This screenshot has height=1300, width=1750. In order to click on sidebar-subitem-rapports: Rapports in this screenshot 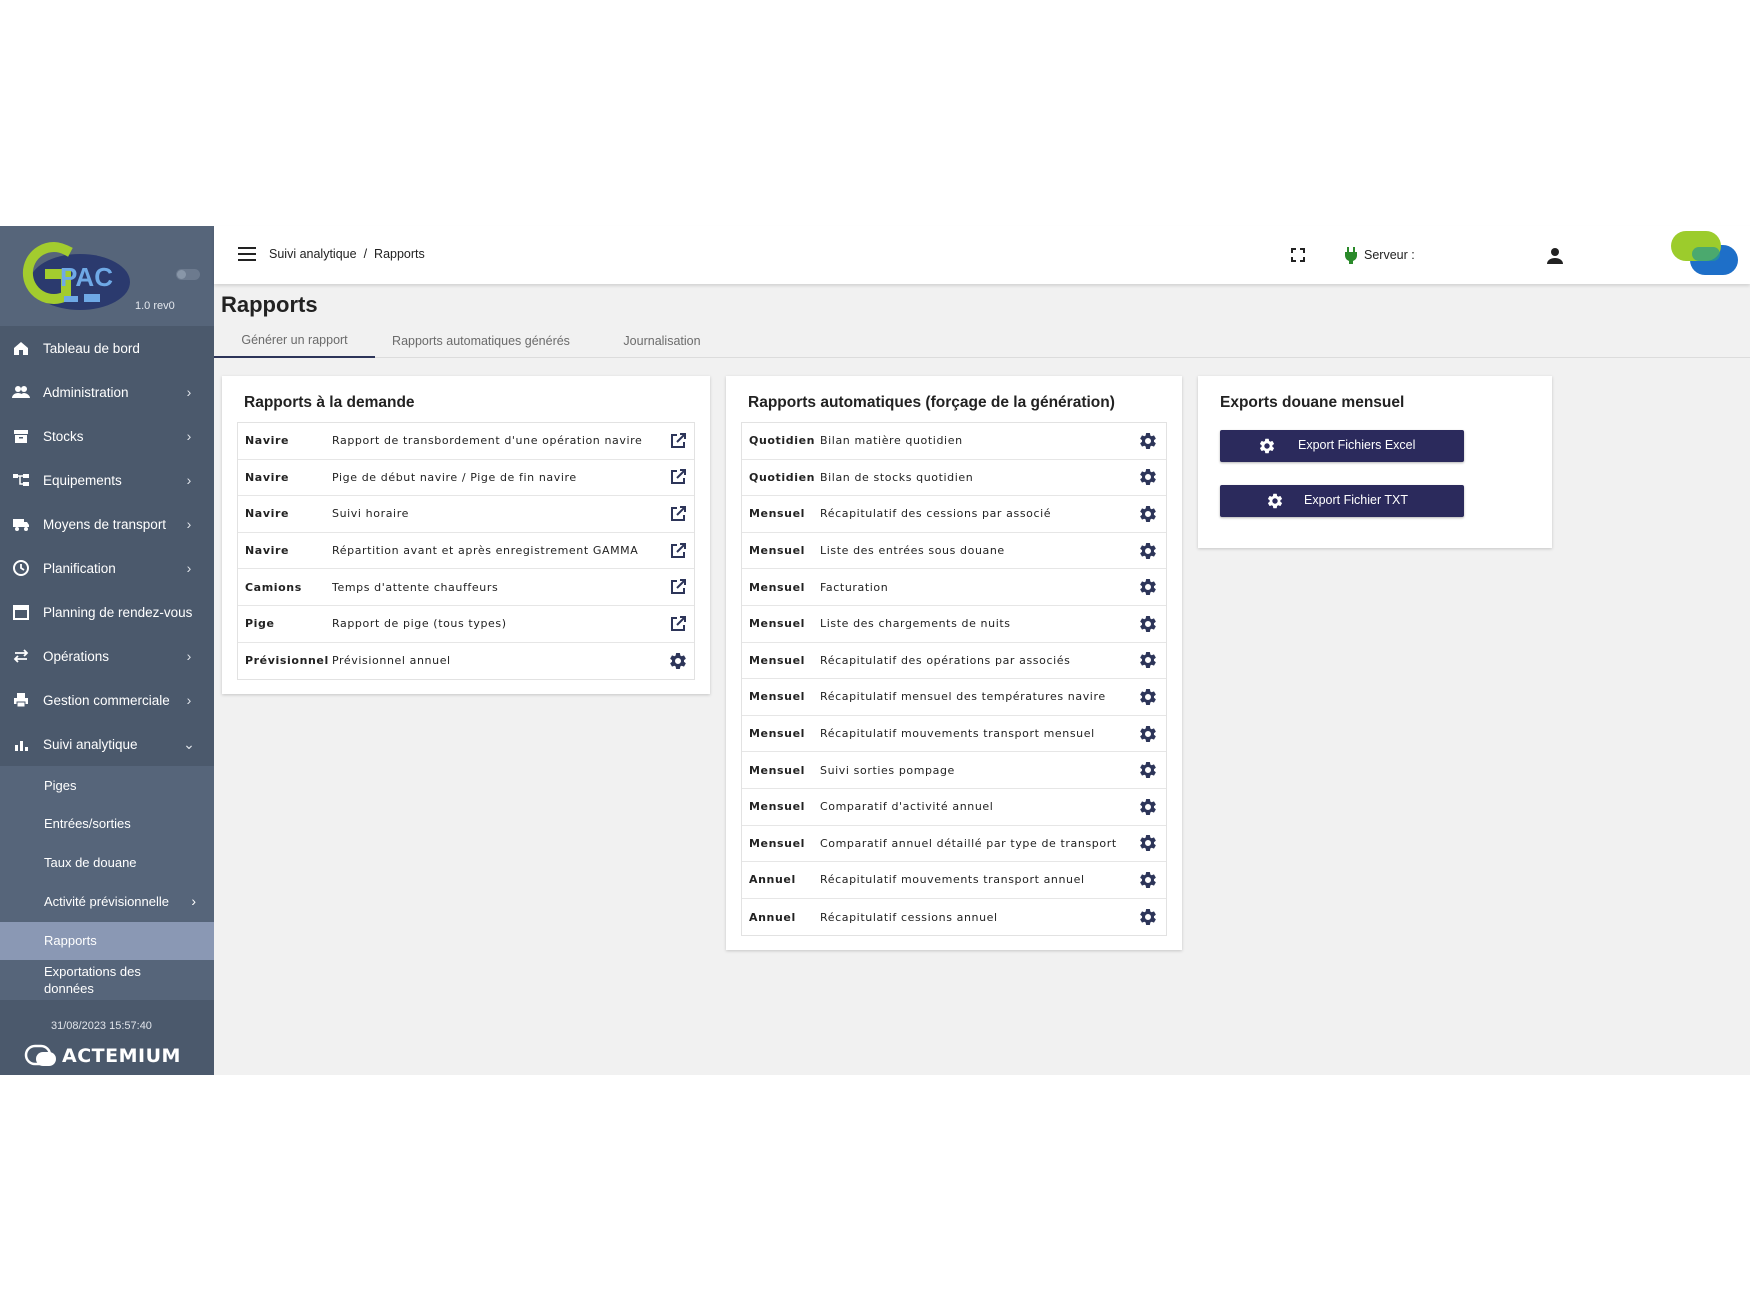, I will do `click(107, 940)`.